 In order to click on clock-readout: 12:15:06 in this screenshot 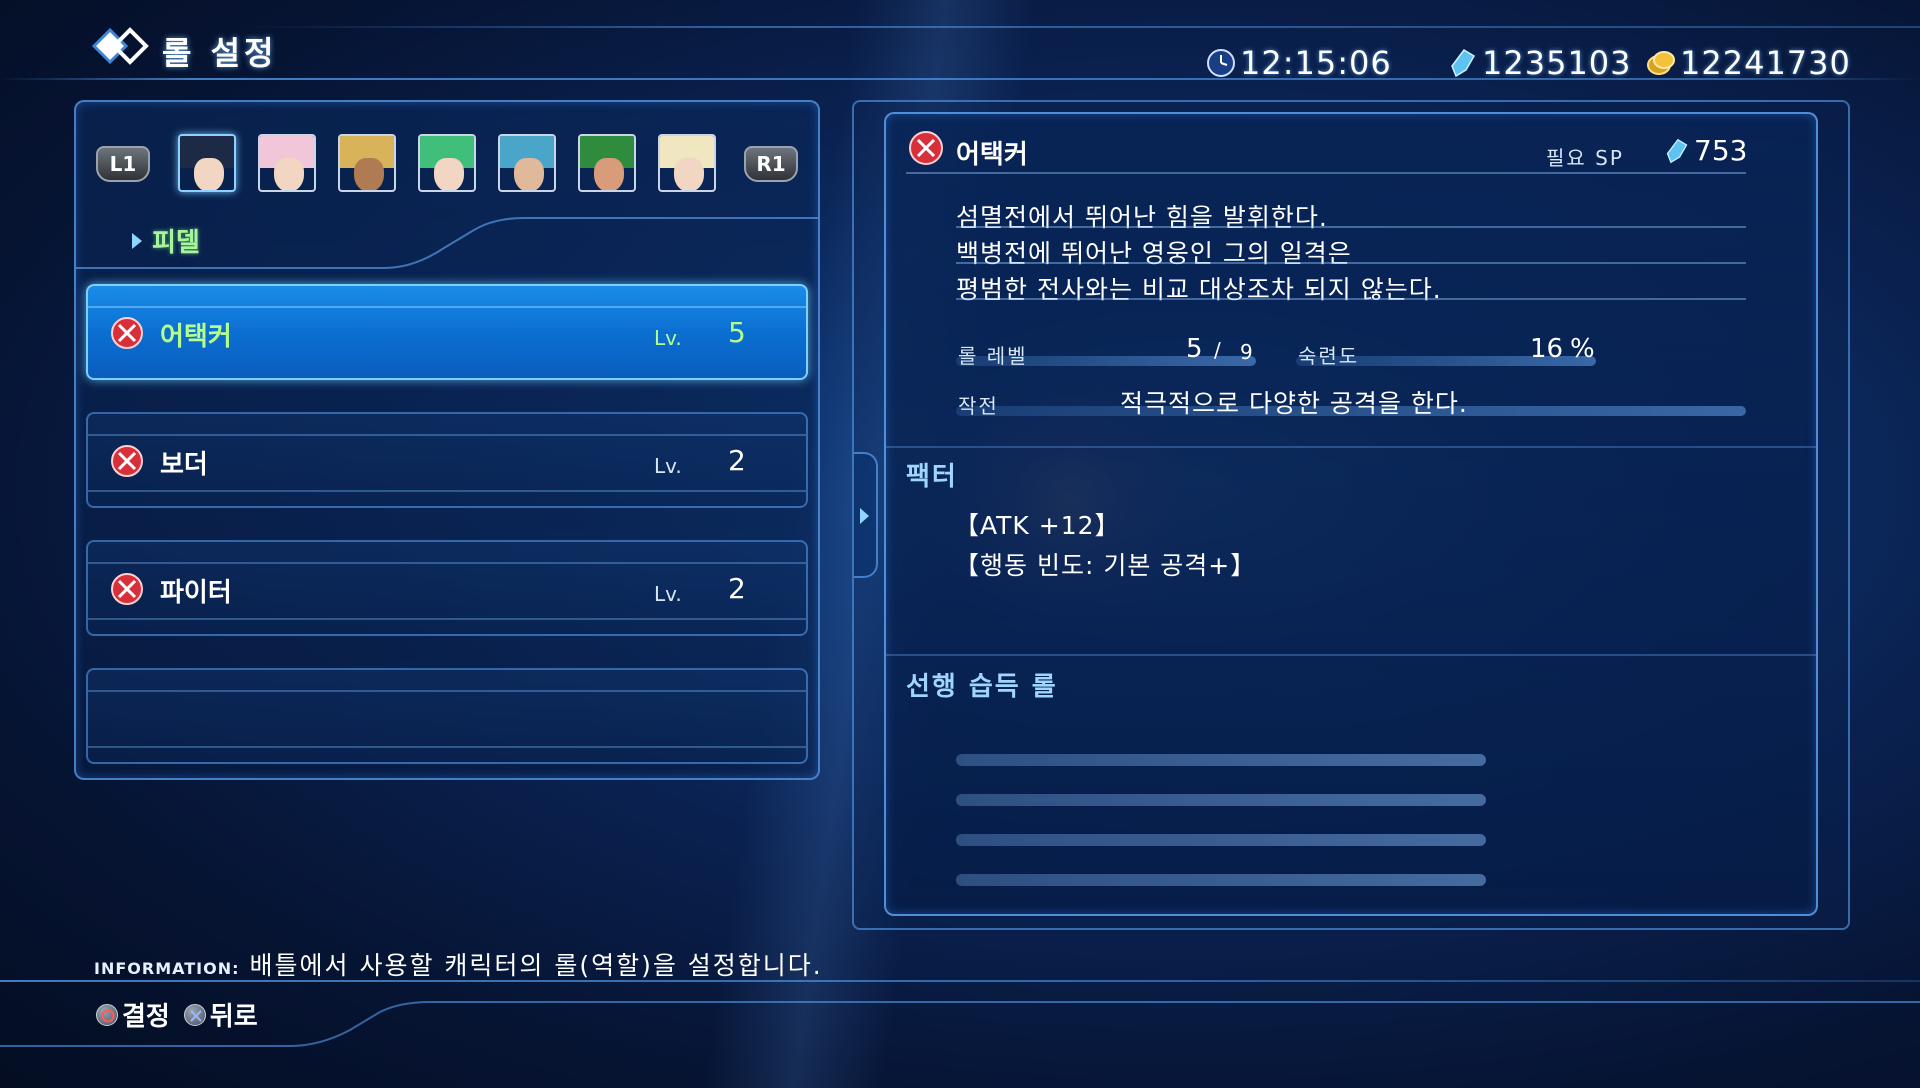, I will do `click(1299, 63)`.